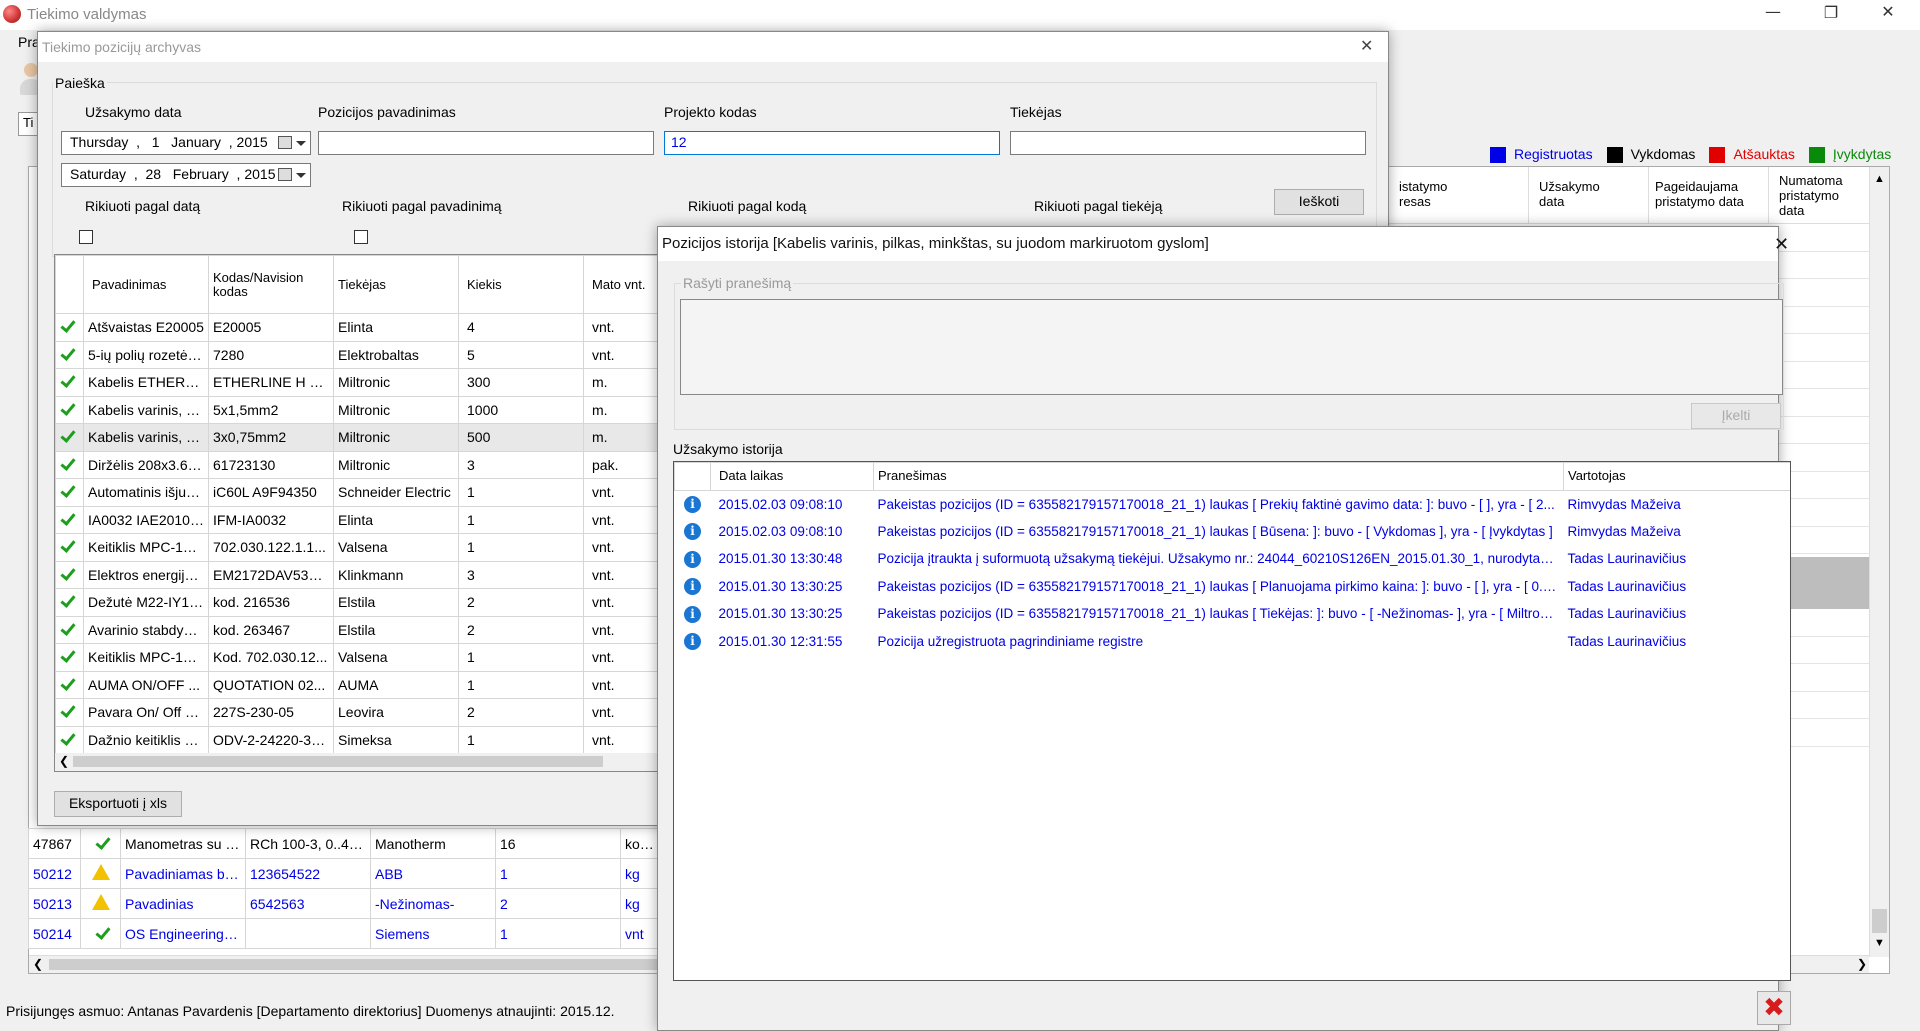 The image size is (1920, 1031). I want to click on search-button: Ieškoti, so click(1319, 202).